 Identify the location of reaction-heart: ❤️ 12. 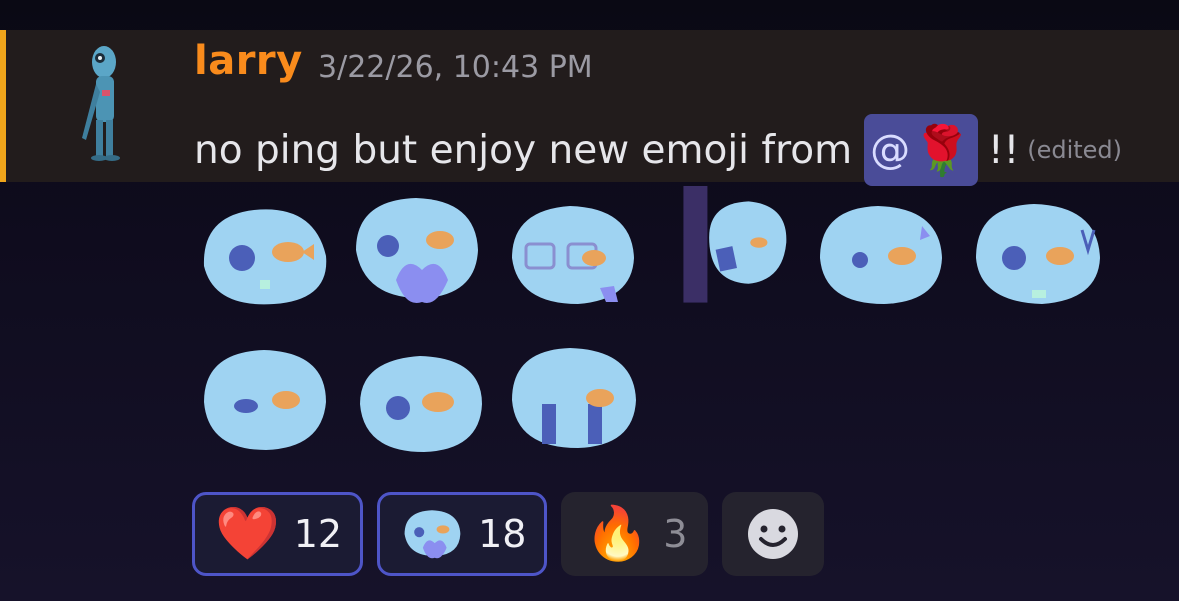
(278, 534).